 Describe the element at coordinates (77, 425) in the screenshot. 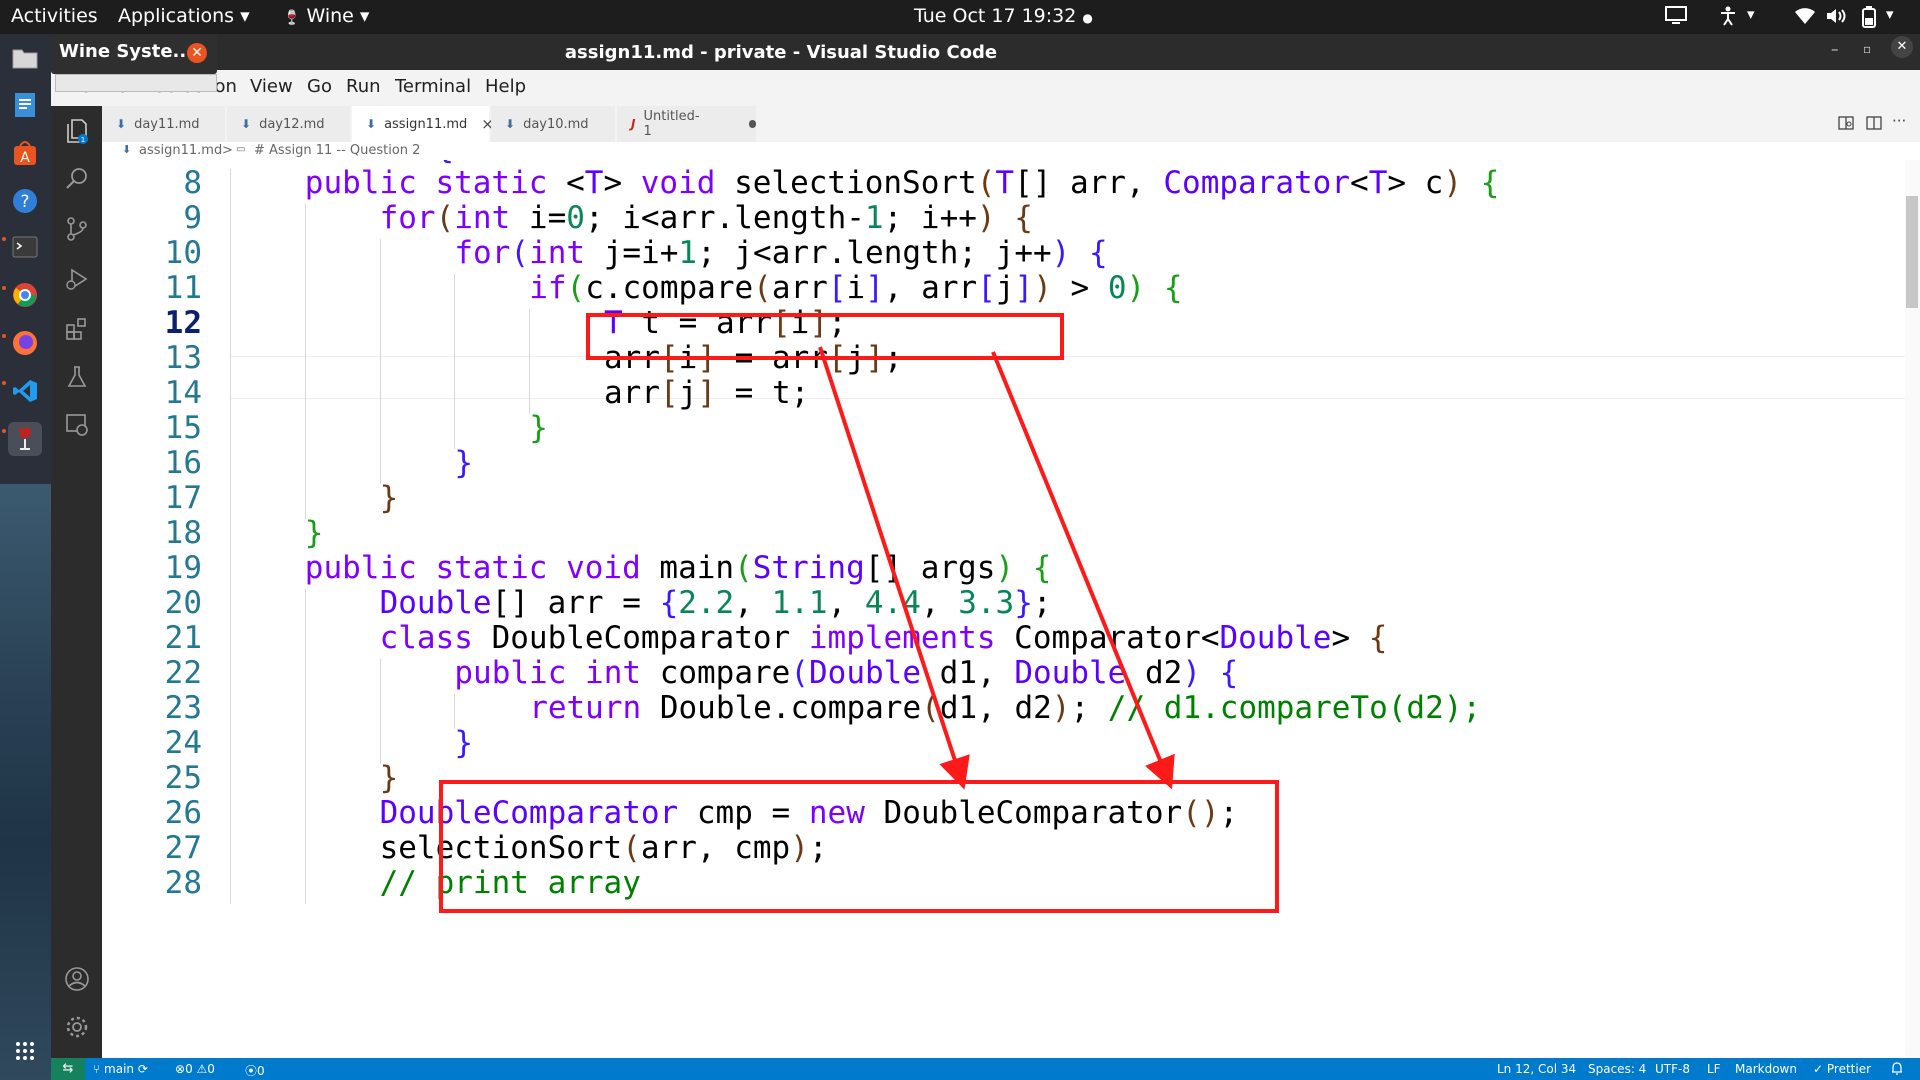

I see `remote-explorer-icon` at that location.